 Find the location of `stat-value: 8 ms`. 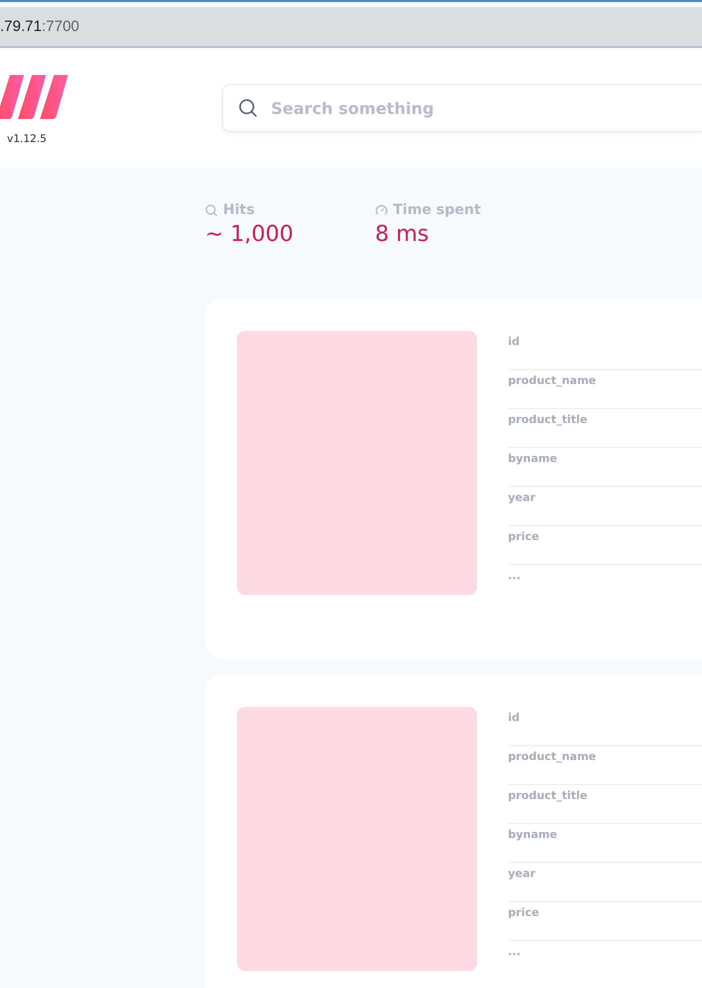

stat-value: 8 ms is located at coordinates (402, 234).